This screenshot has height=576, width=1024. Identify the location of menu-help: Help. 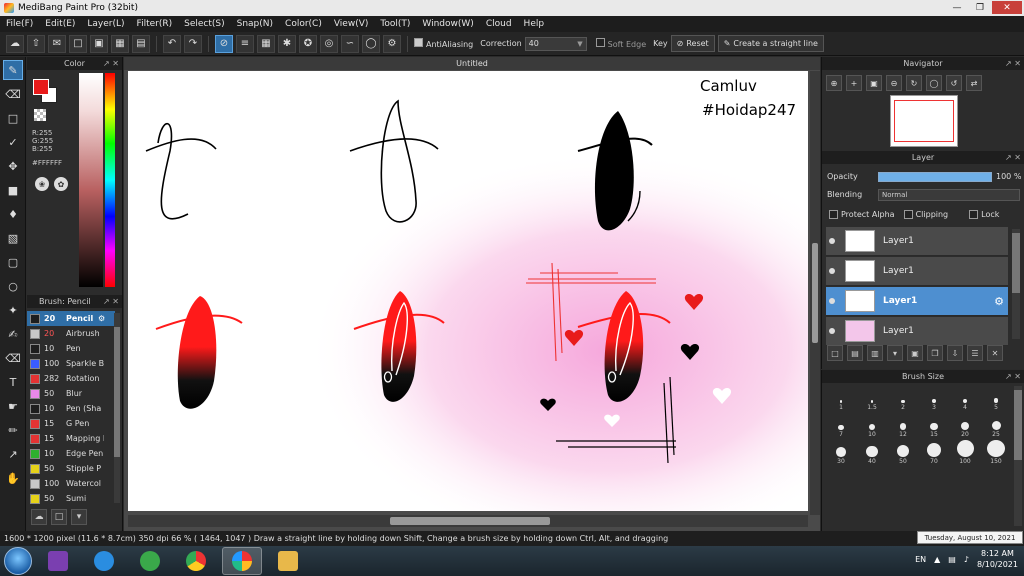
(534, 24).